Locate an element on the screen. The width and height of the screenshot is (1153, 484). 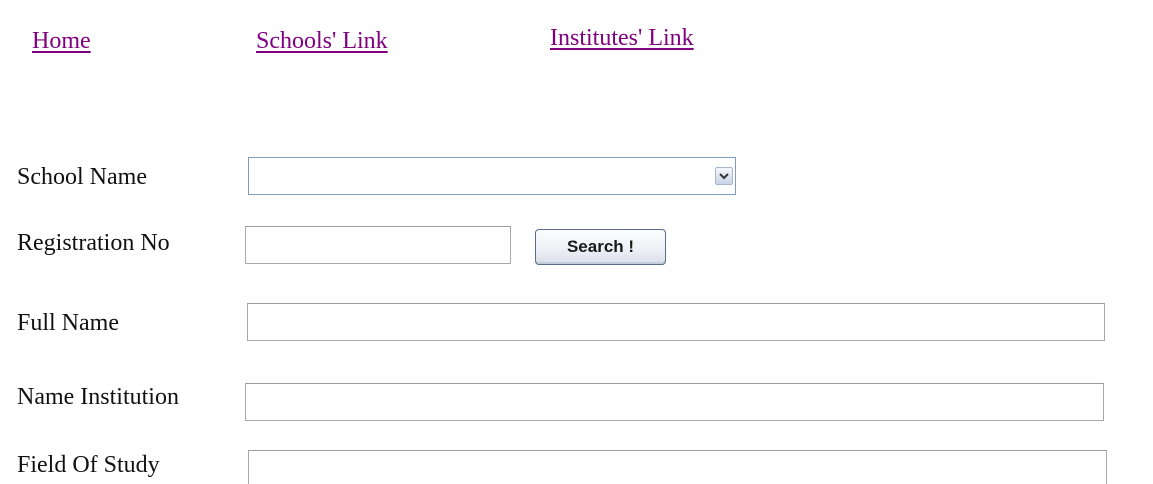
full-name-input is located at coordinates (676, 322).